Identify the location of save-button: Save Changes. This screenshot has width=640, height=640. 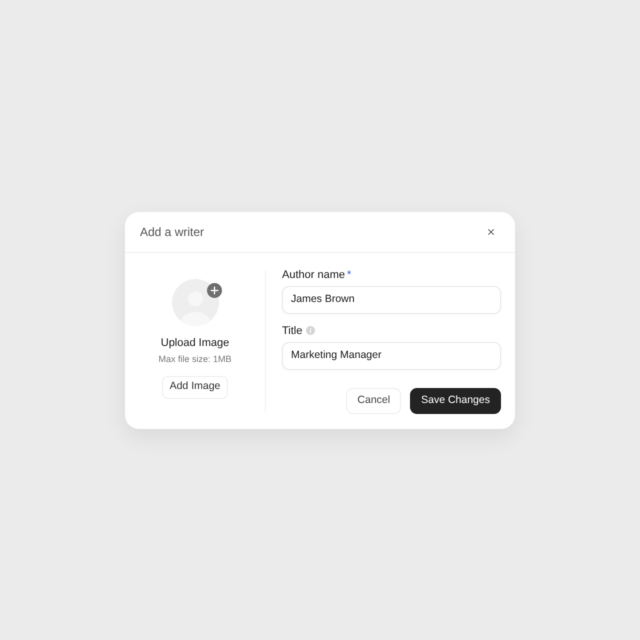
(455, 401).